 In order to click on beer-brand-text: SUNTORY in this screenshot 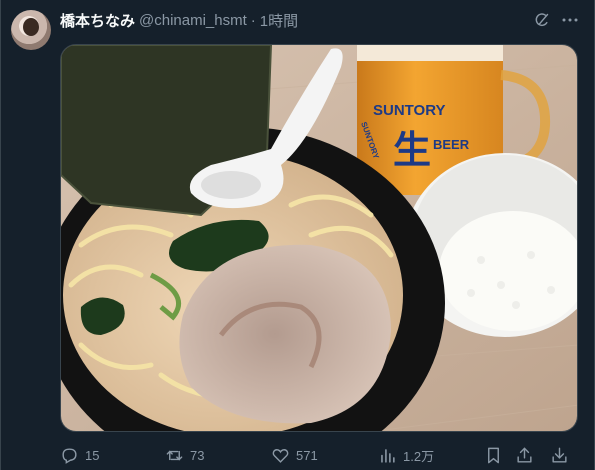, I will do `click(409, 110)`.